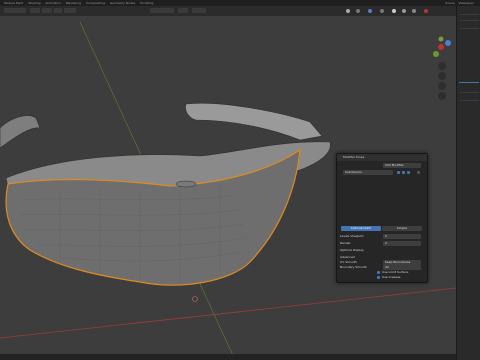 This screenshot has height=360, width=480. I want to click on object-menu, so click(70, 10).